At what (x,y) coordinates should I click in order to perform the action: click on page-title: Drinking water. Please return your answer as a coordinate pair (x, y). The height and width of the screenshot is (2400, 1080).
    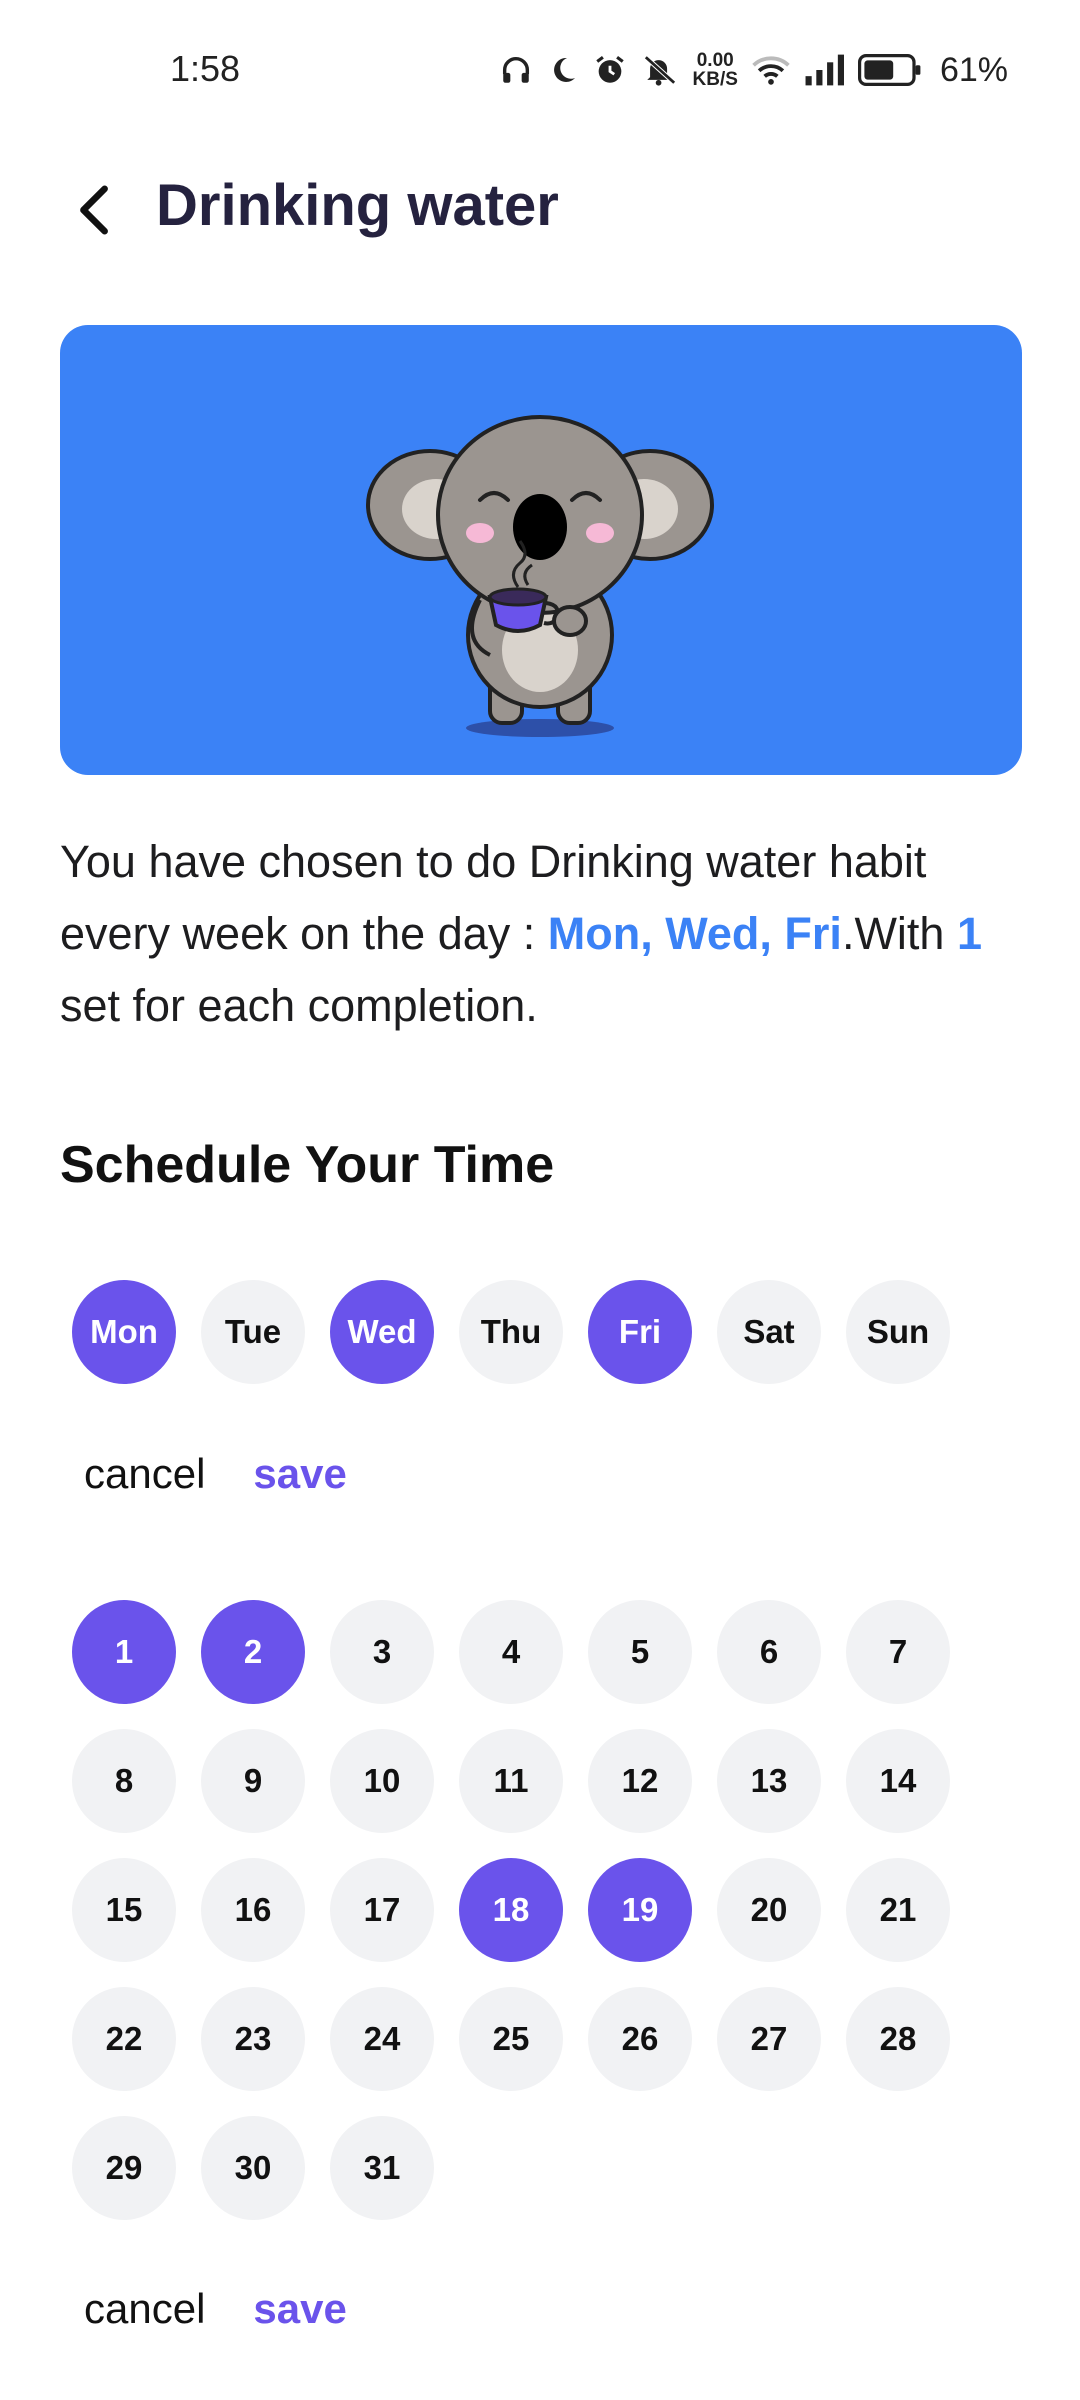
    Looking at the image, I should click on (357, 205).